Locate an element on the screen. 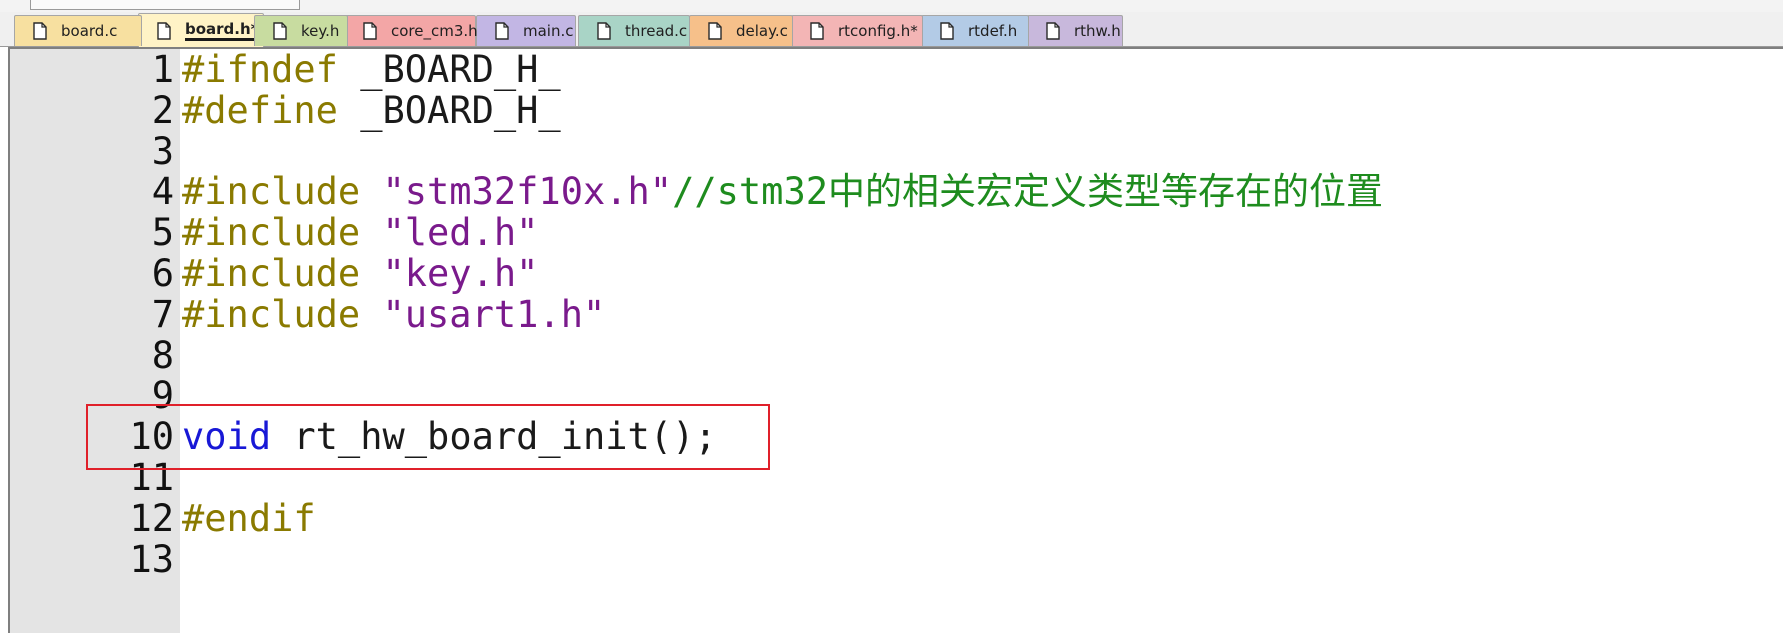  code-line: 6 #include "key.h" is located at coordinates (896, 274).